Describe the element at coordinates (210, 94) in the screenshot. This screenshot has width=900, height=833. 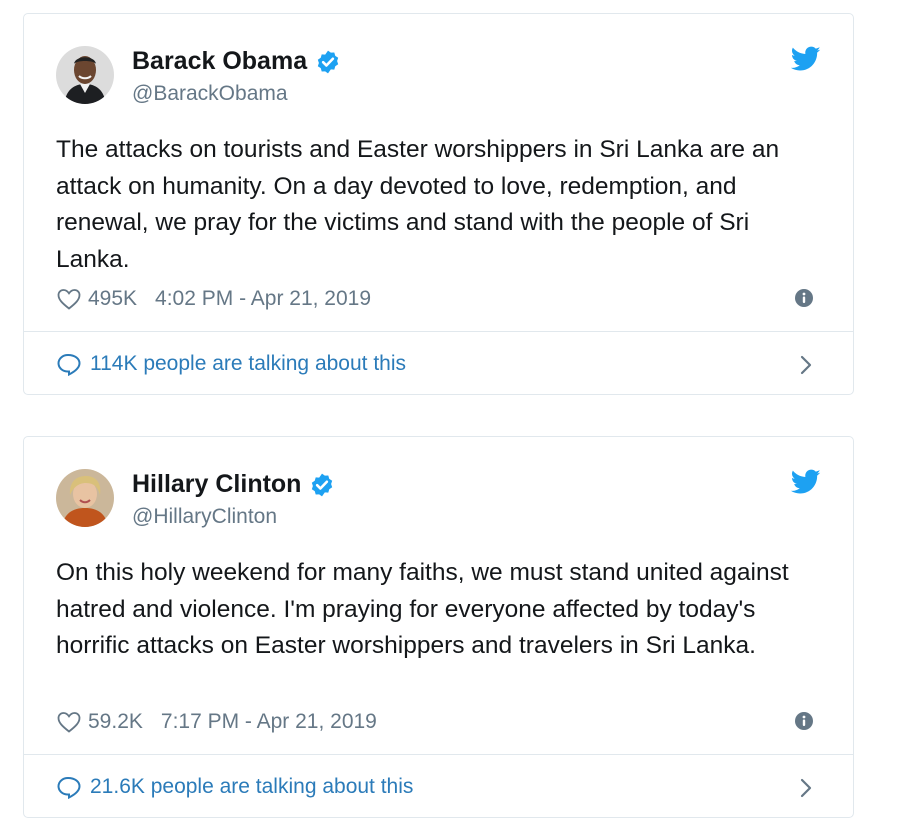
I see `author-handle: @BarackObama` at that location.